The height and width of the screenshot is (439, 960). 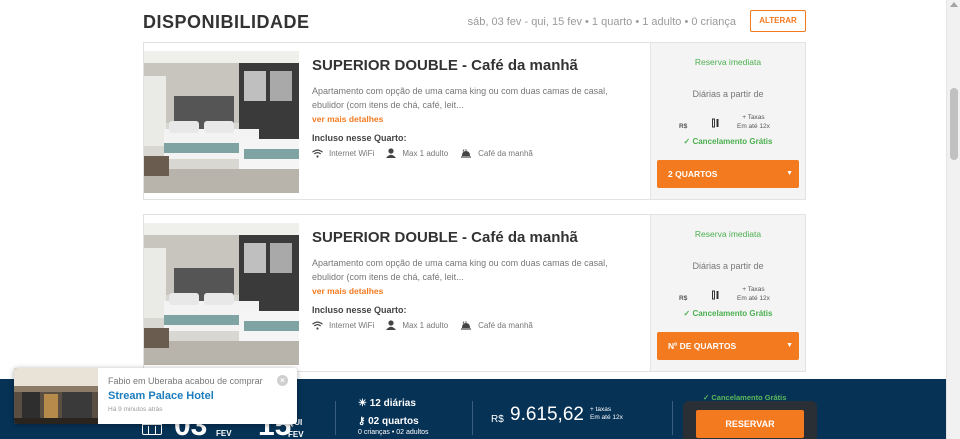 I want to click on reserve-button: RESERVAR, so click(x=750, y=424).